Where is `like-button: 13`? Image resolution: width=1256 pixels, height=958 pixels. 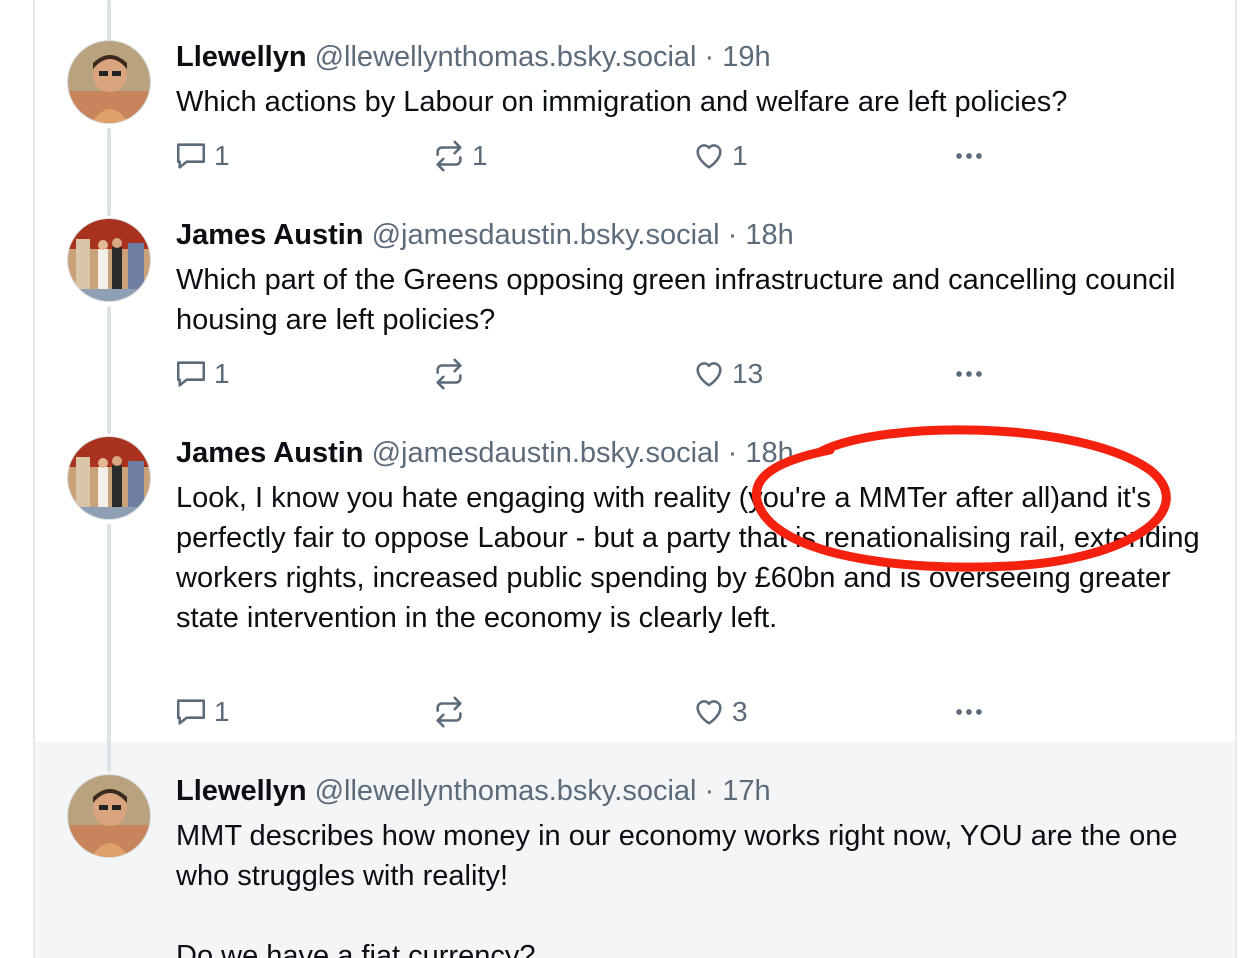 like-button: 13 is located at coordinates (727, 374).